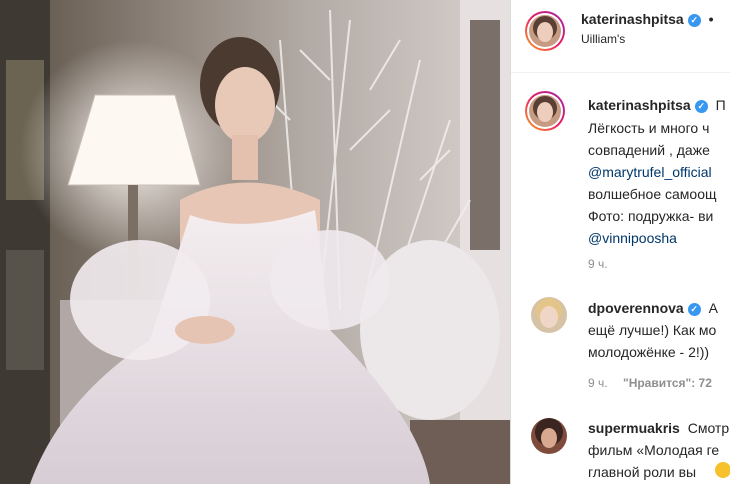 This screenshot has width=730, height=484. I want to click on comment-author-name: supermuakris, so click(634, 428).